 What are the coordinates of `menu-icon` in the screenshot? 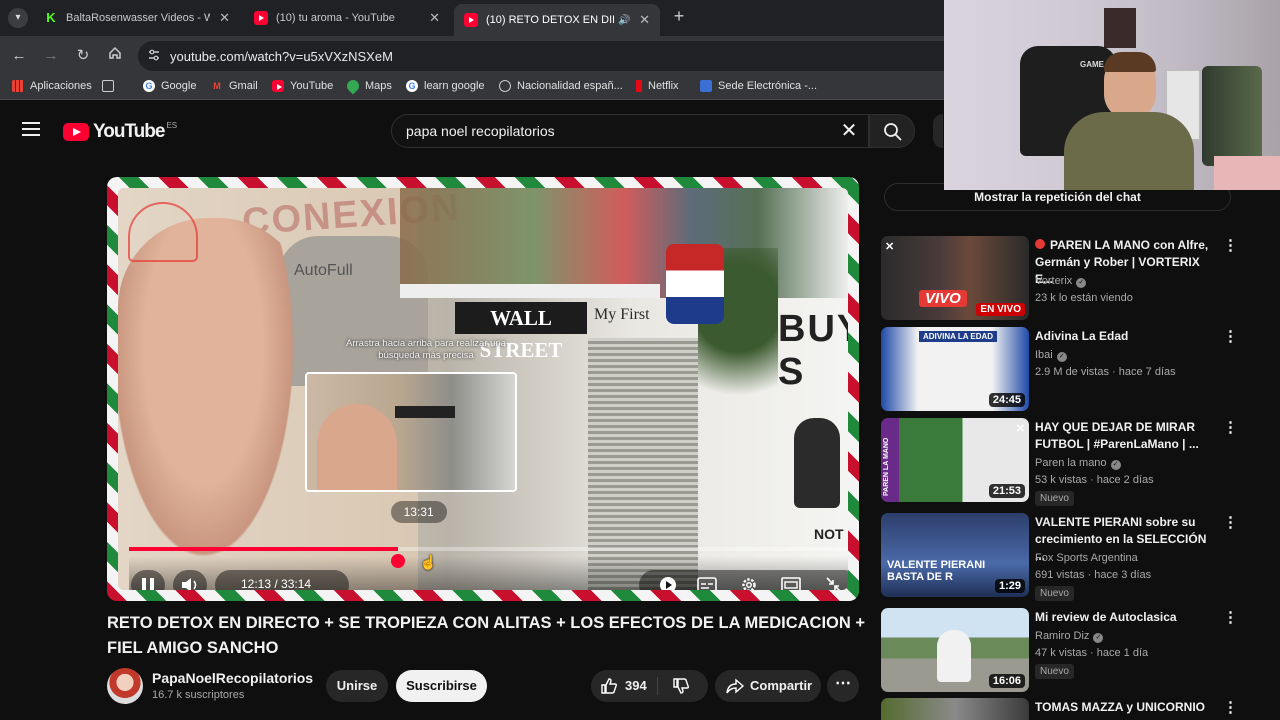 It's located at (31, 129).